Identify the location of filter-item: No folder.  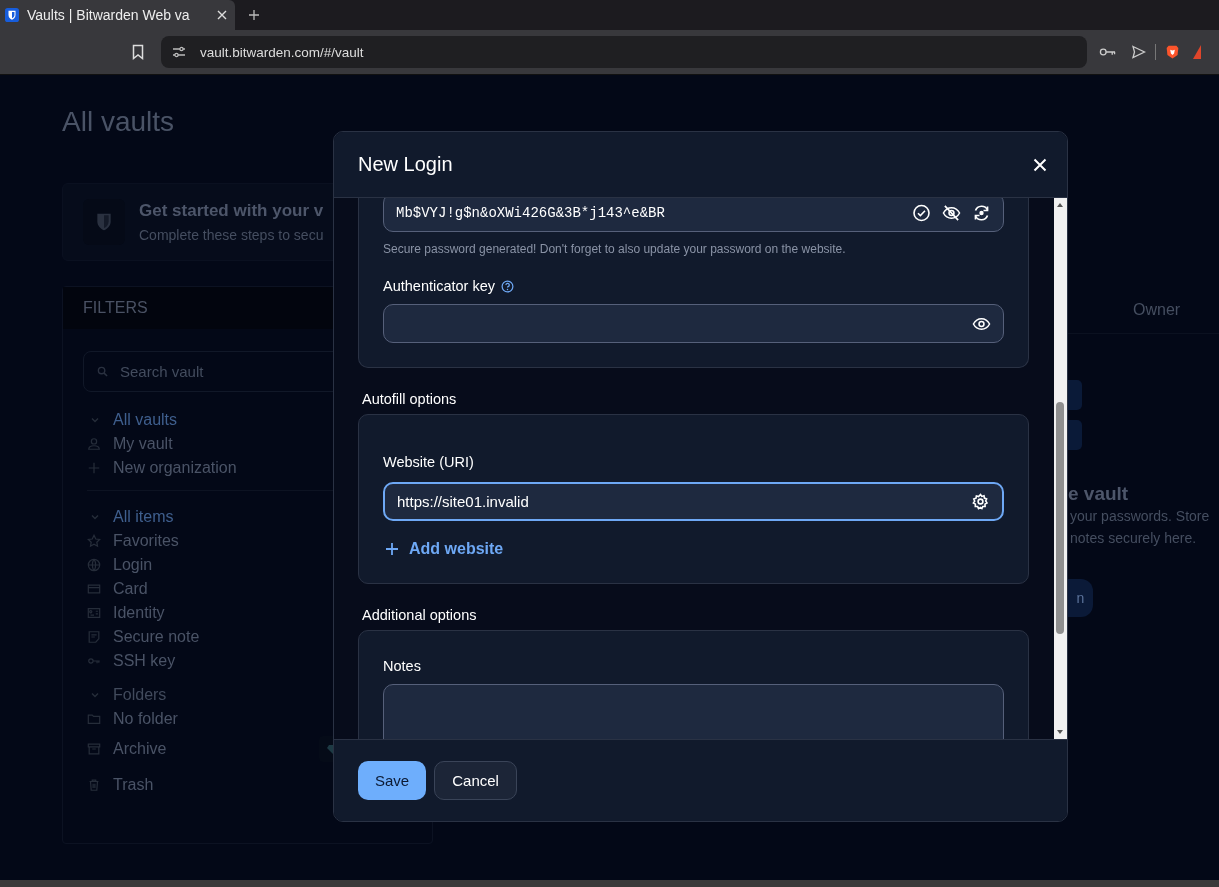
(145, 719).